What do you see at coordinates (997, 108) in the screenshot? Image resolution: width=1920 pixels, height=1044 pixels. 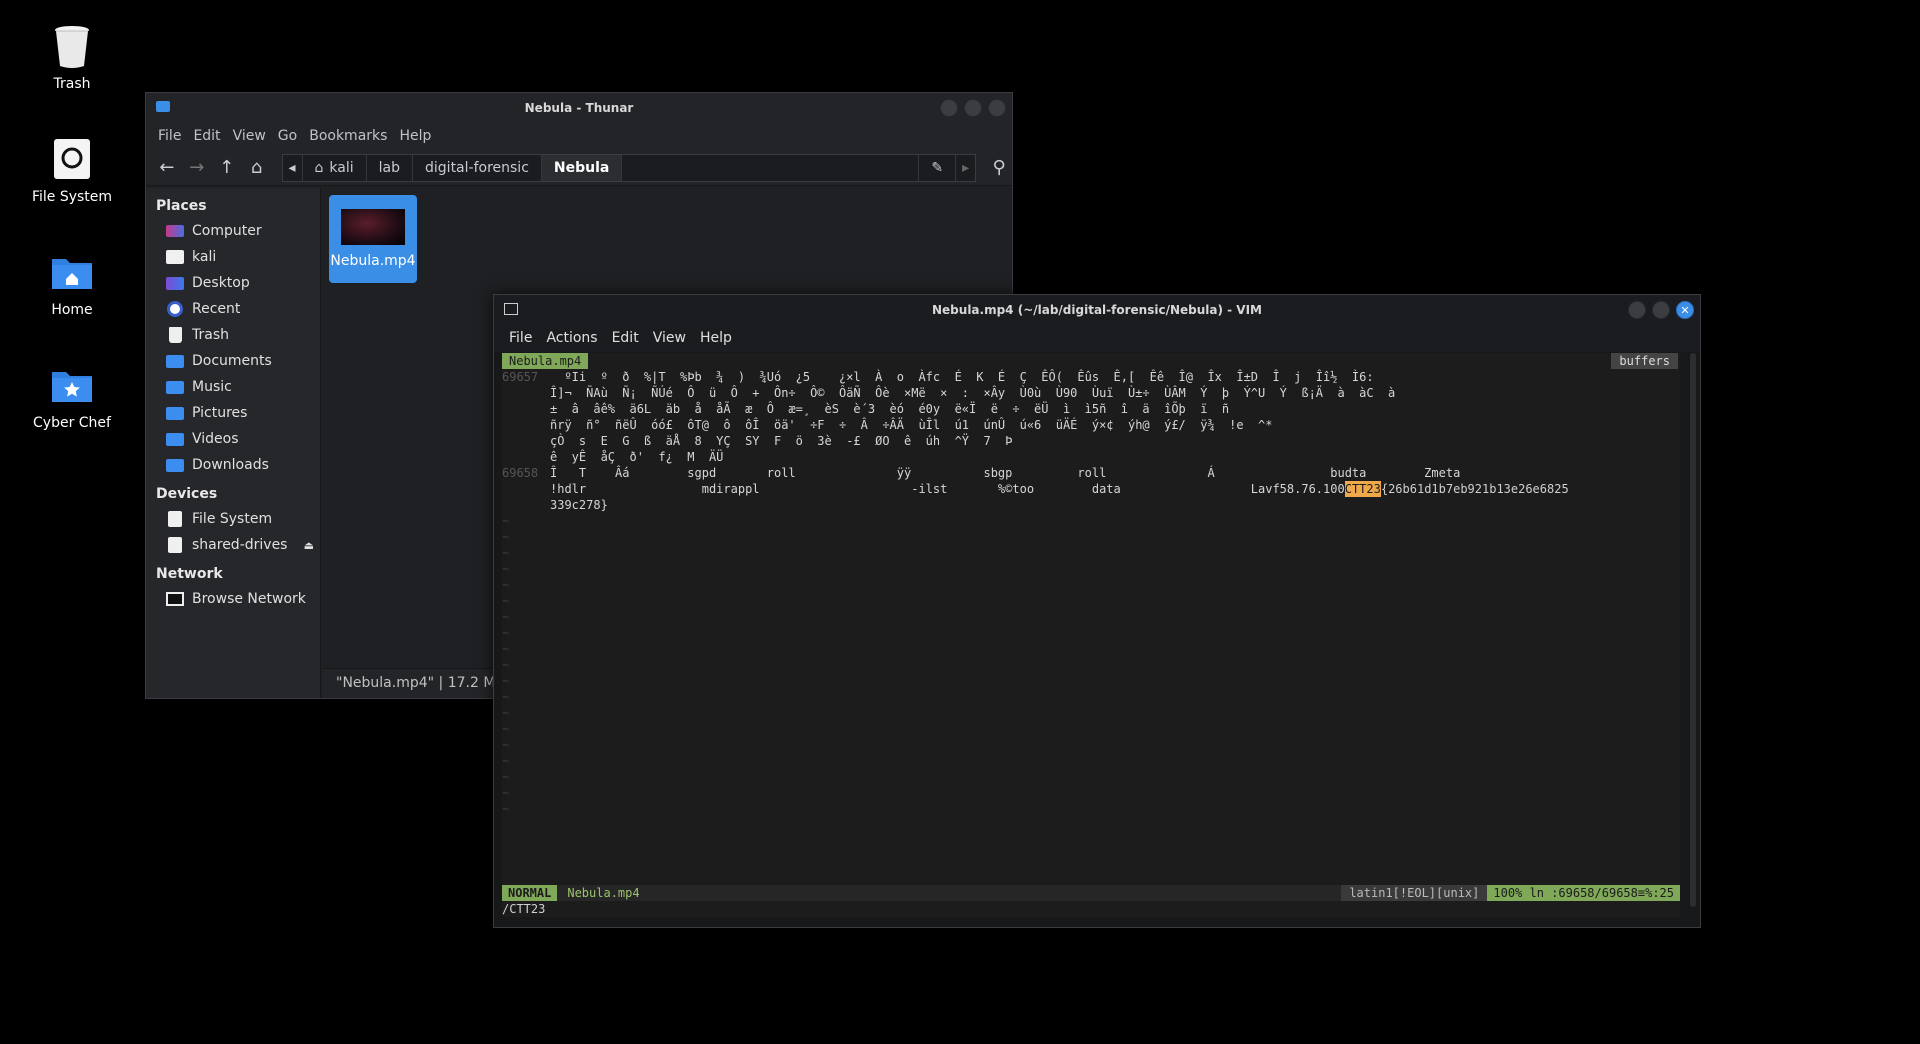 I see `close-button` at bounding box center [997, 108].